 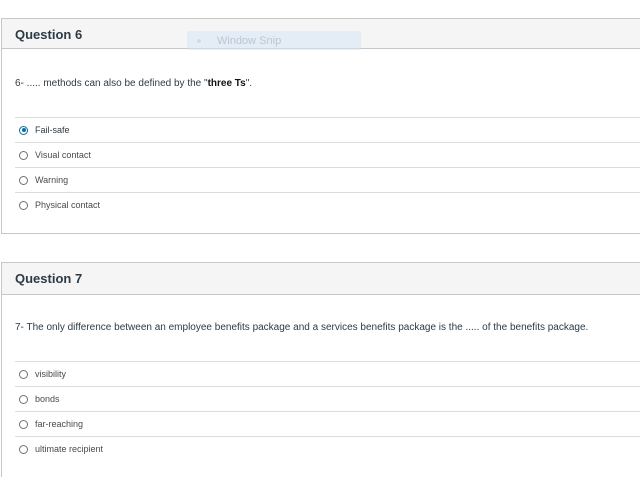 I want to click on answer-option: visibility, so click(x=327, y=373).